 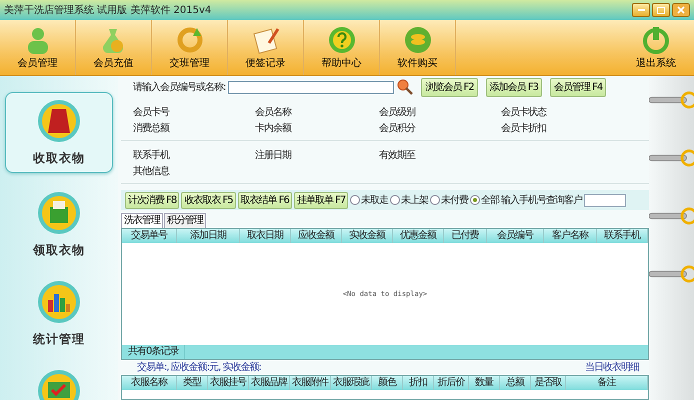 I want to click on column-header: 会员编号, so click(x=515, y=236).